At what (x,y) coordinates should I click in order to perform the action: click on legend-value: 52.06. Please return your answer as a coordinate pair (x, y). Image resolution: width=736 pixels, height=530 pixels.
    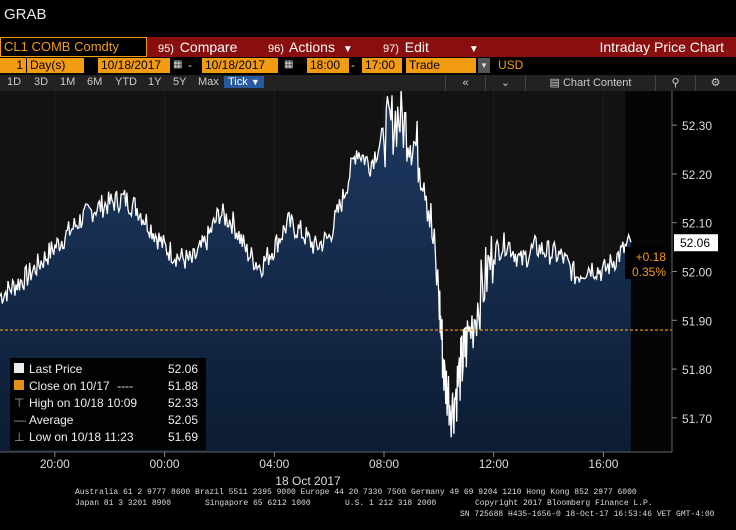
    Looking at the image, I should click on (183, 369).